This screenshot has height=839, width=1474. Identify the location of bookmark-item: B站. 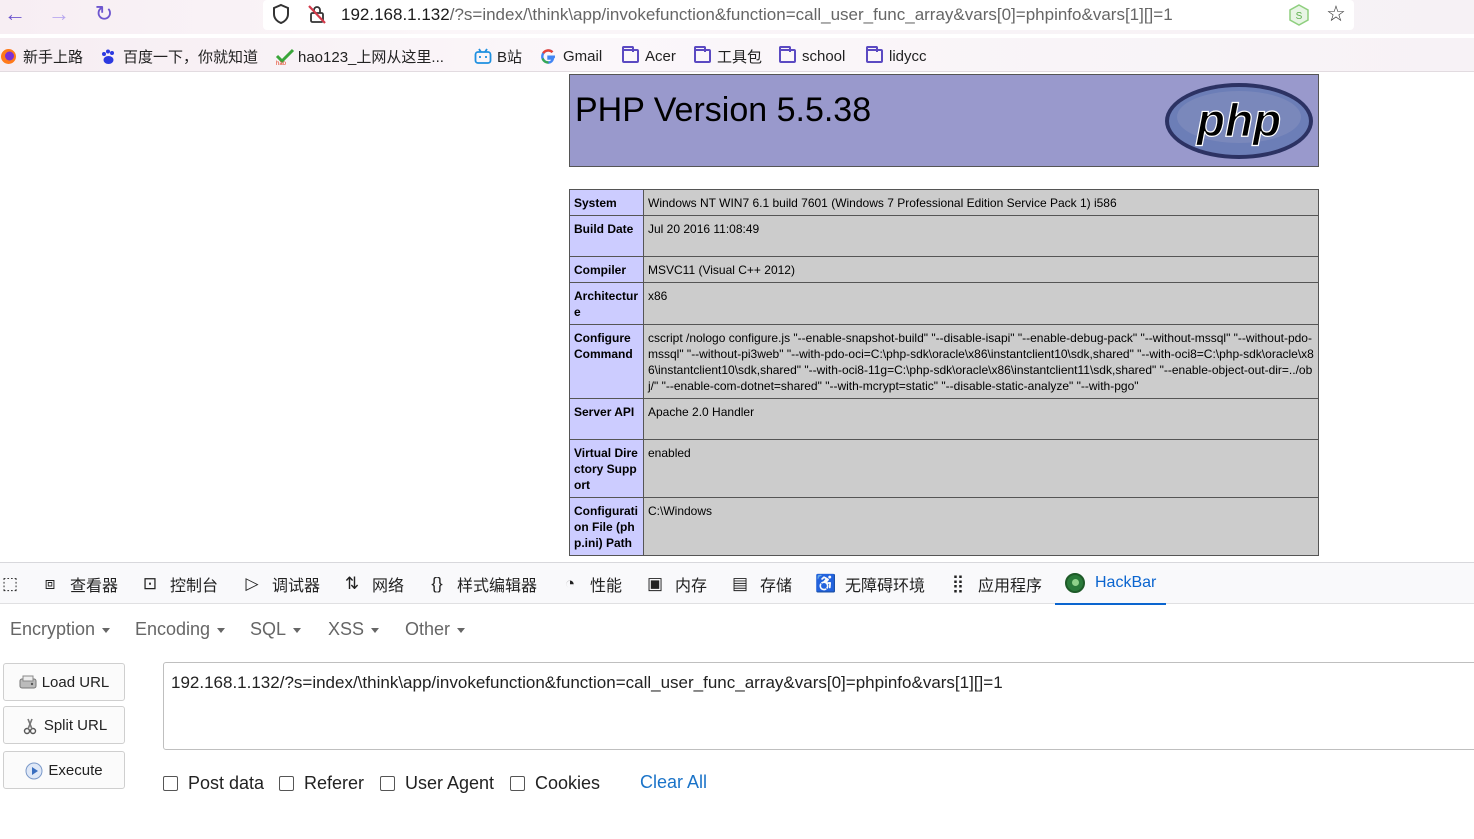
(498, 56).